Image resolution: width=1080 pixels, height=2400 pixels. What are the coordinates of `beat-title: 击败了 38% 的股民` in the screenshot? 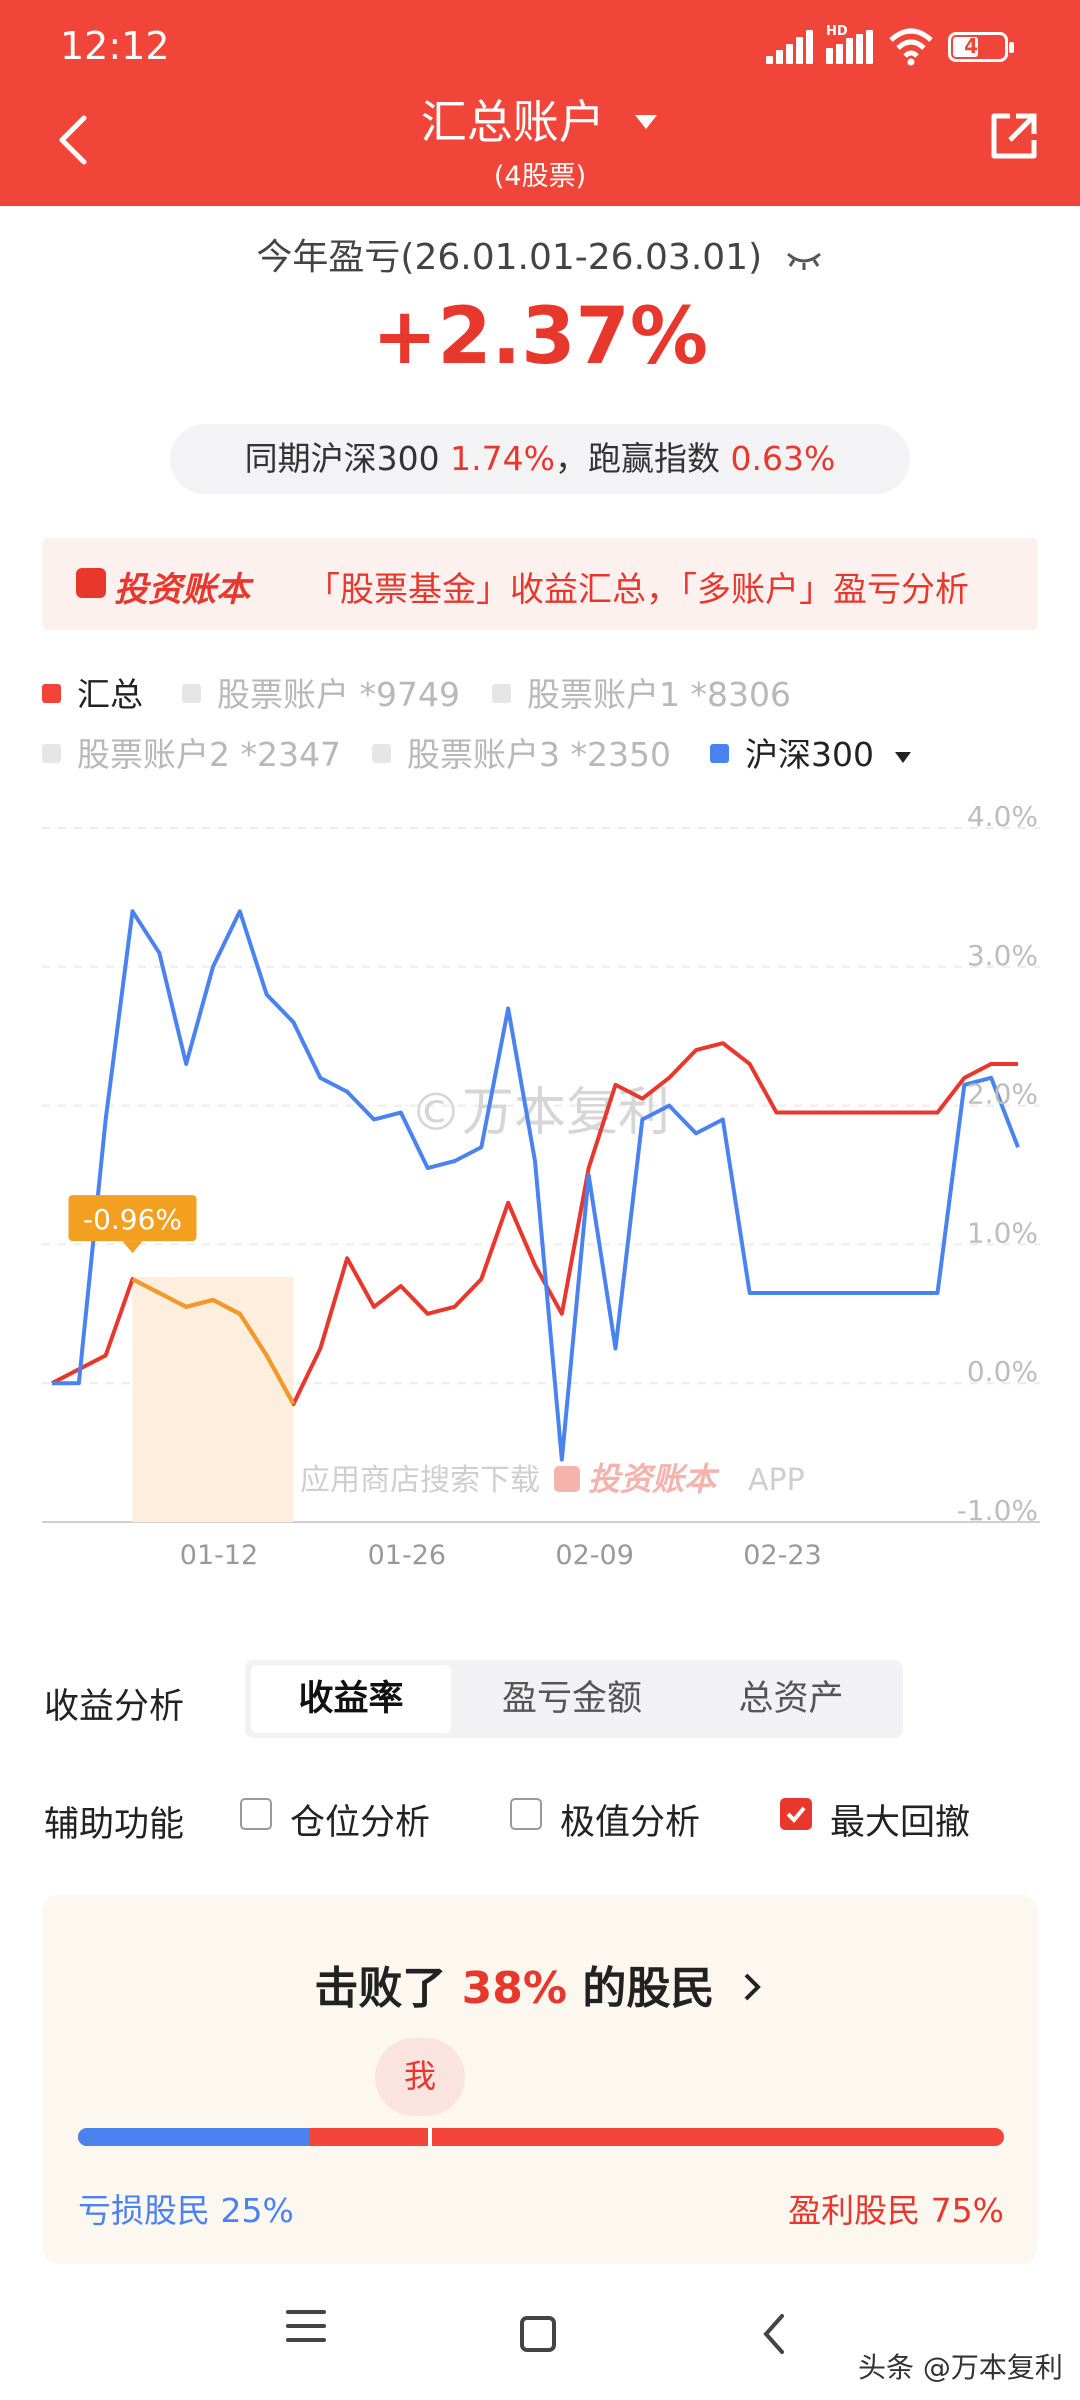 It's located at (540, 1984).